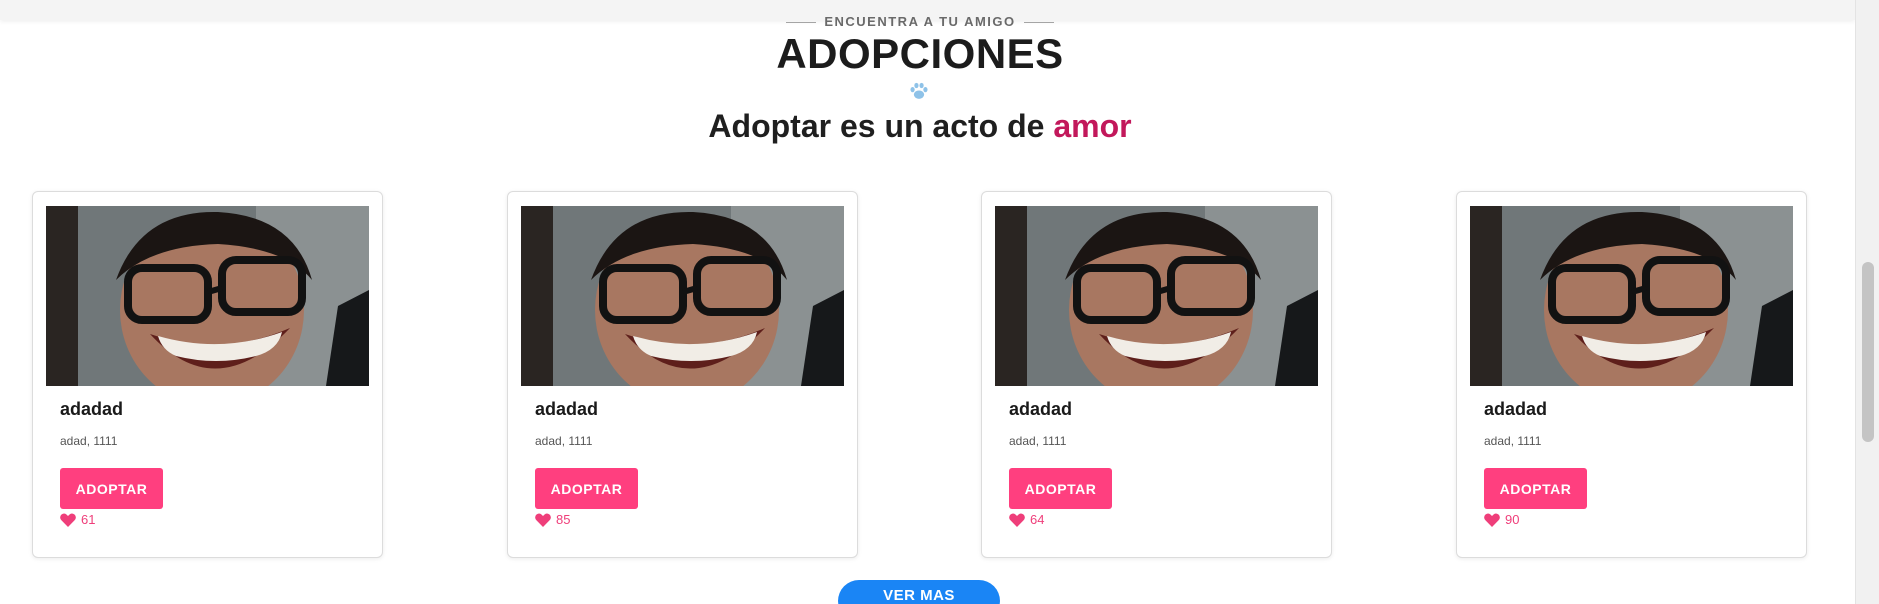 The height and width of the screenshot is (604, 1879). Describe the element at coordinates (1501, 519) in the screenshot. I see `like-counter: 90` at that location.